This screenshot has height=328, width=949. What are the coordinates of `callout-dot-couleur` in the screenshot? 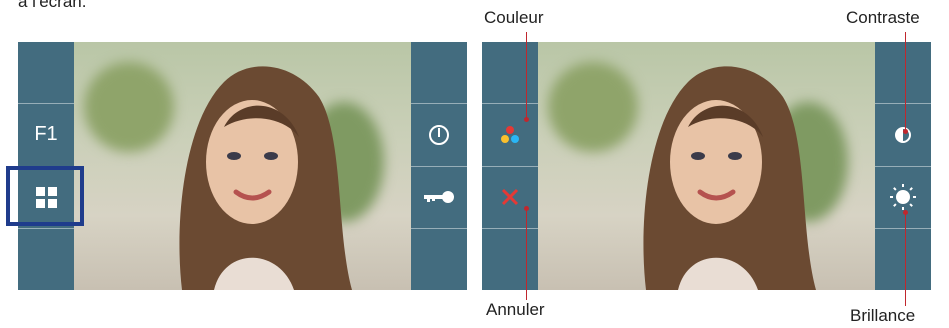 It's located at (526, 119).